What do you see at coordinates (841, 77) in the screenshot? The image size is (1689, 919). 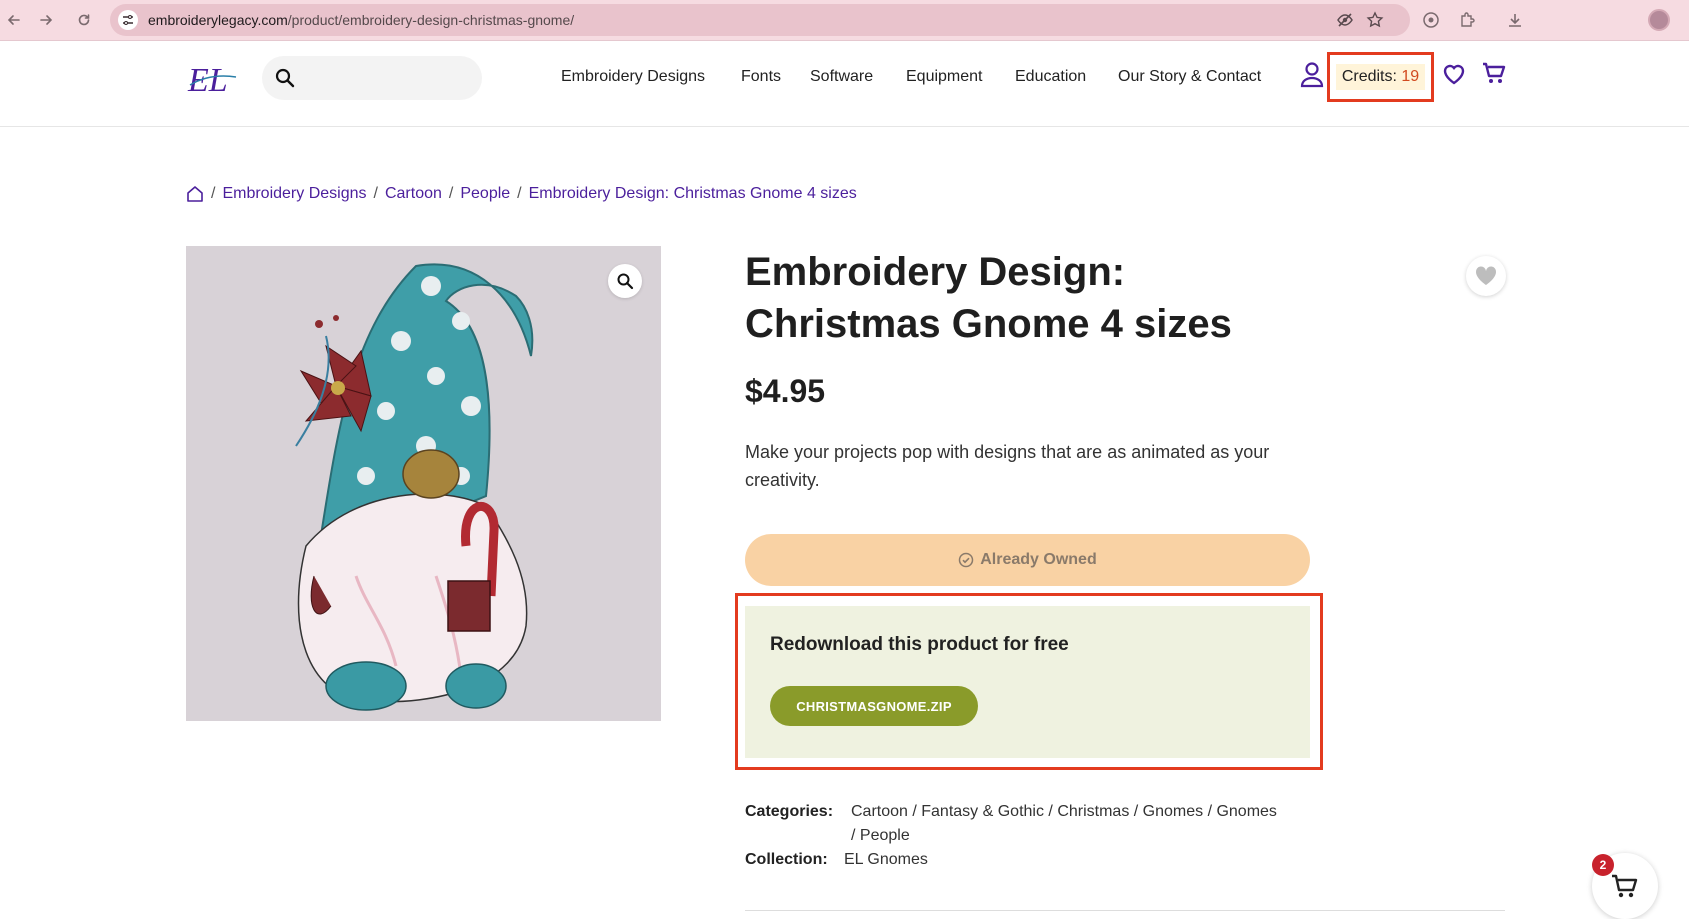 I see `nav-software: Software` at bounding box center [841, 77].